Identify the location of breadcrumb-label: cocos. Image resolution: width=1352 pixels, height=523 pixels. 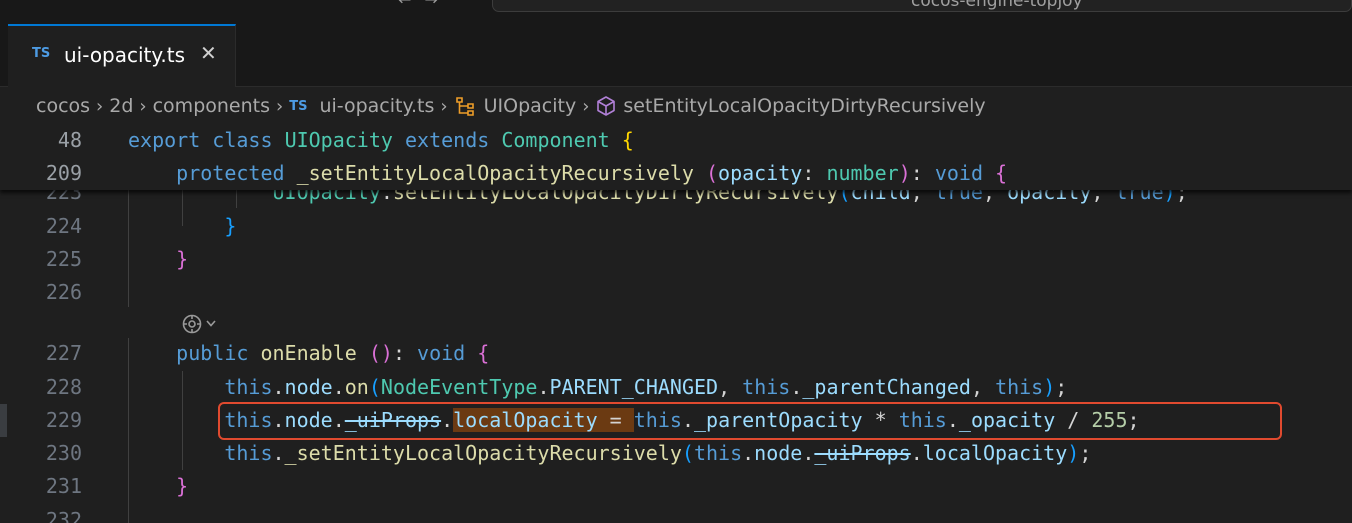
(63, 106).